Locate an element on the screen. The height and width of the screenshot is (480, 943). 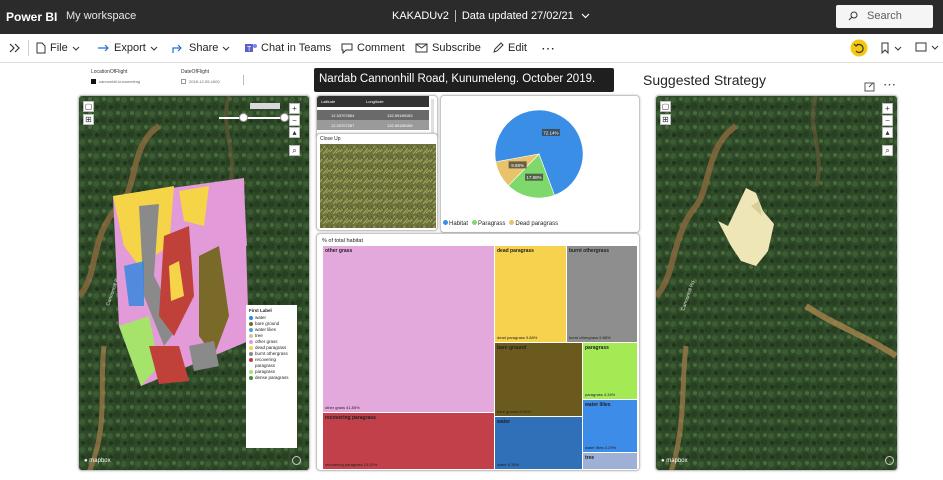
view-menu is located at coordinates (927, 47).